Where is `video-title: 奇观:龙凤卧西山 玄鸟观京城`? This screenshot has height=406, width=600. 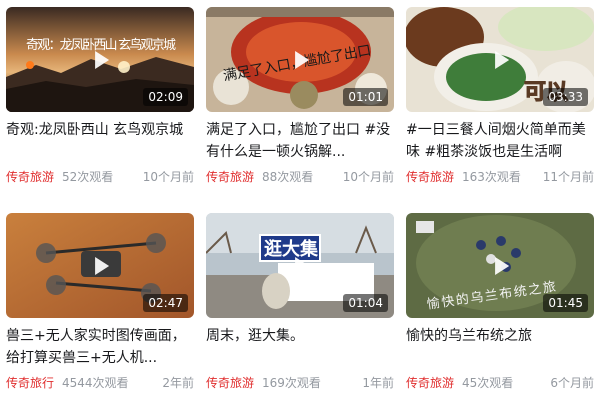 video-title: 奇观:龙凤卧西山 玄鸟观京城 is located at coordinates (100, 141).